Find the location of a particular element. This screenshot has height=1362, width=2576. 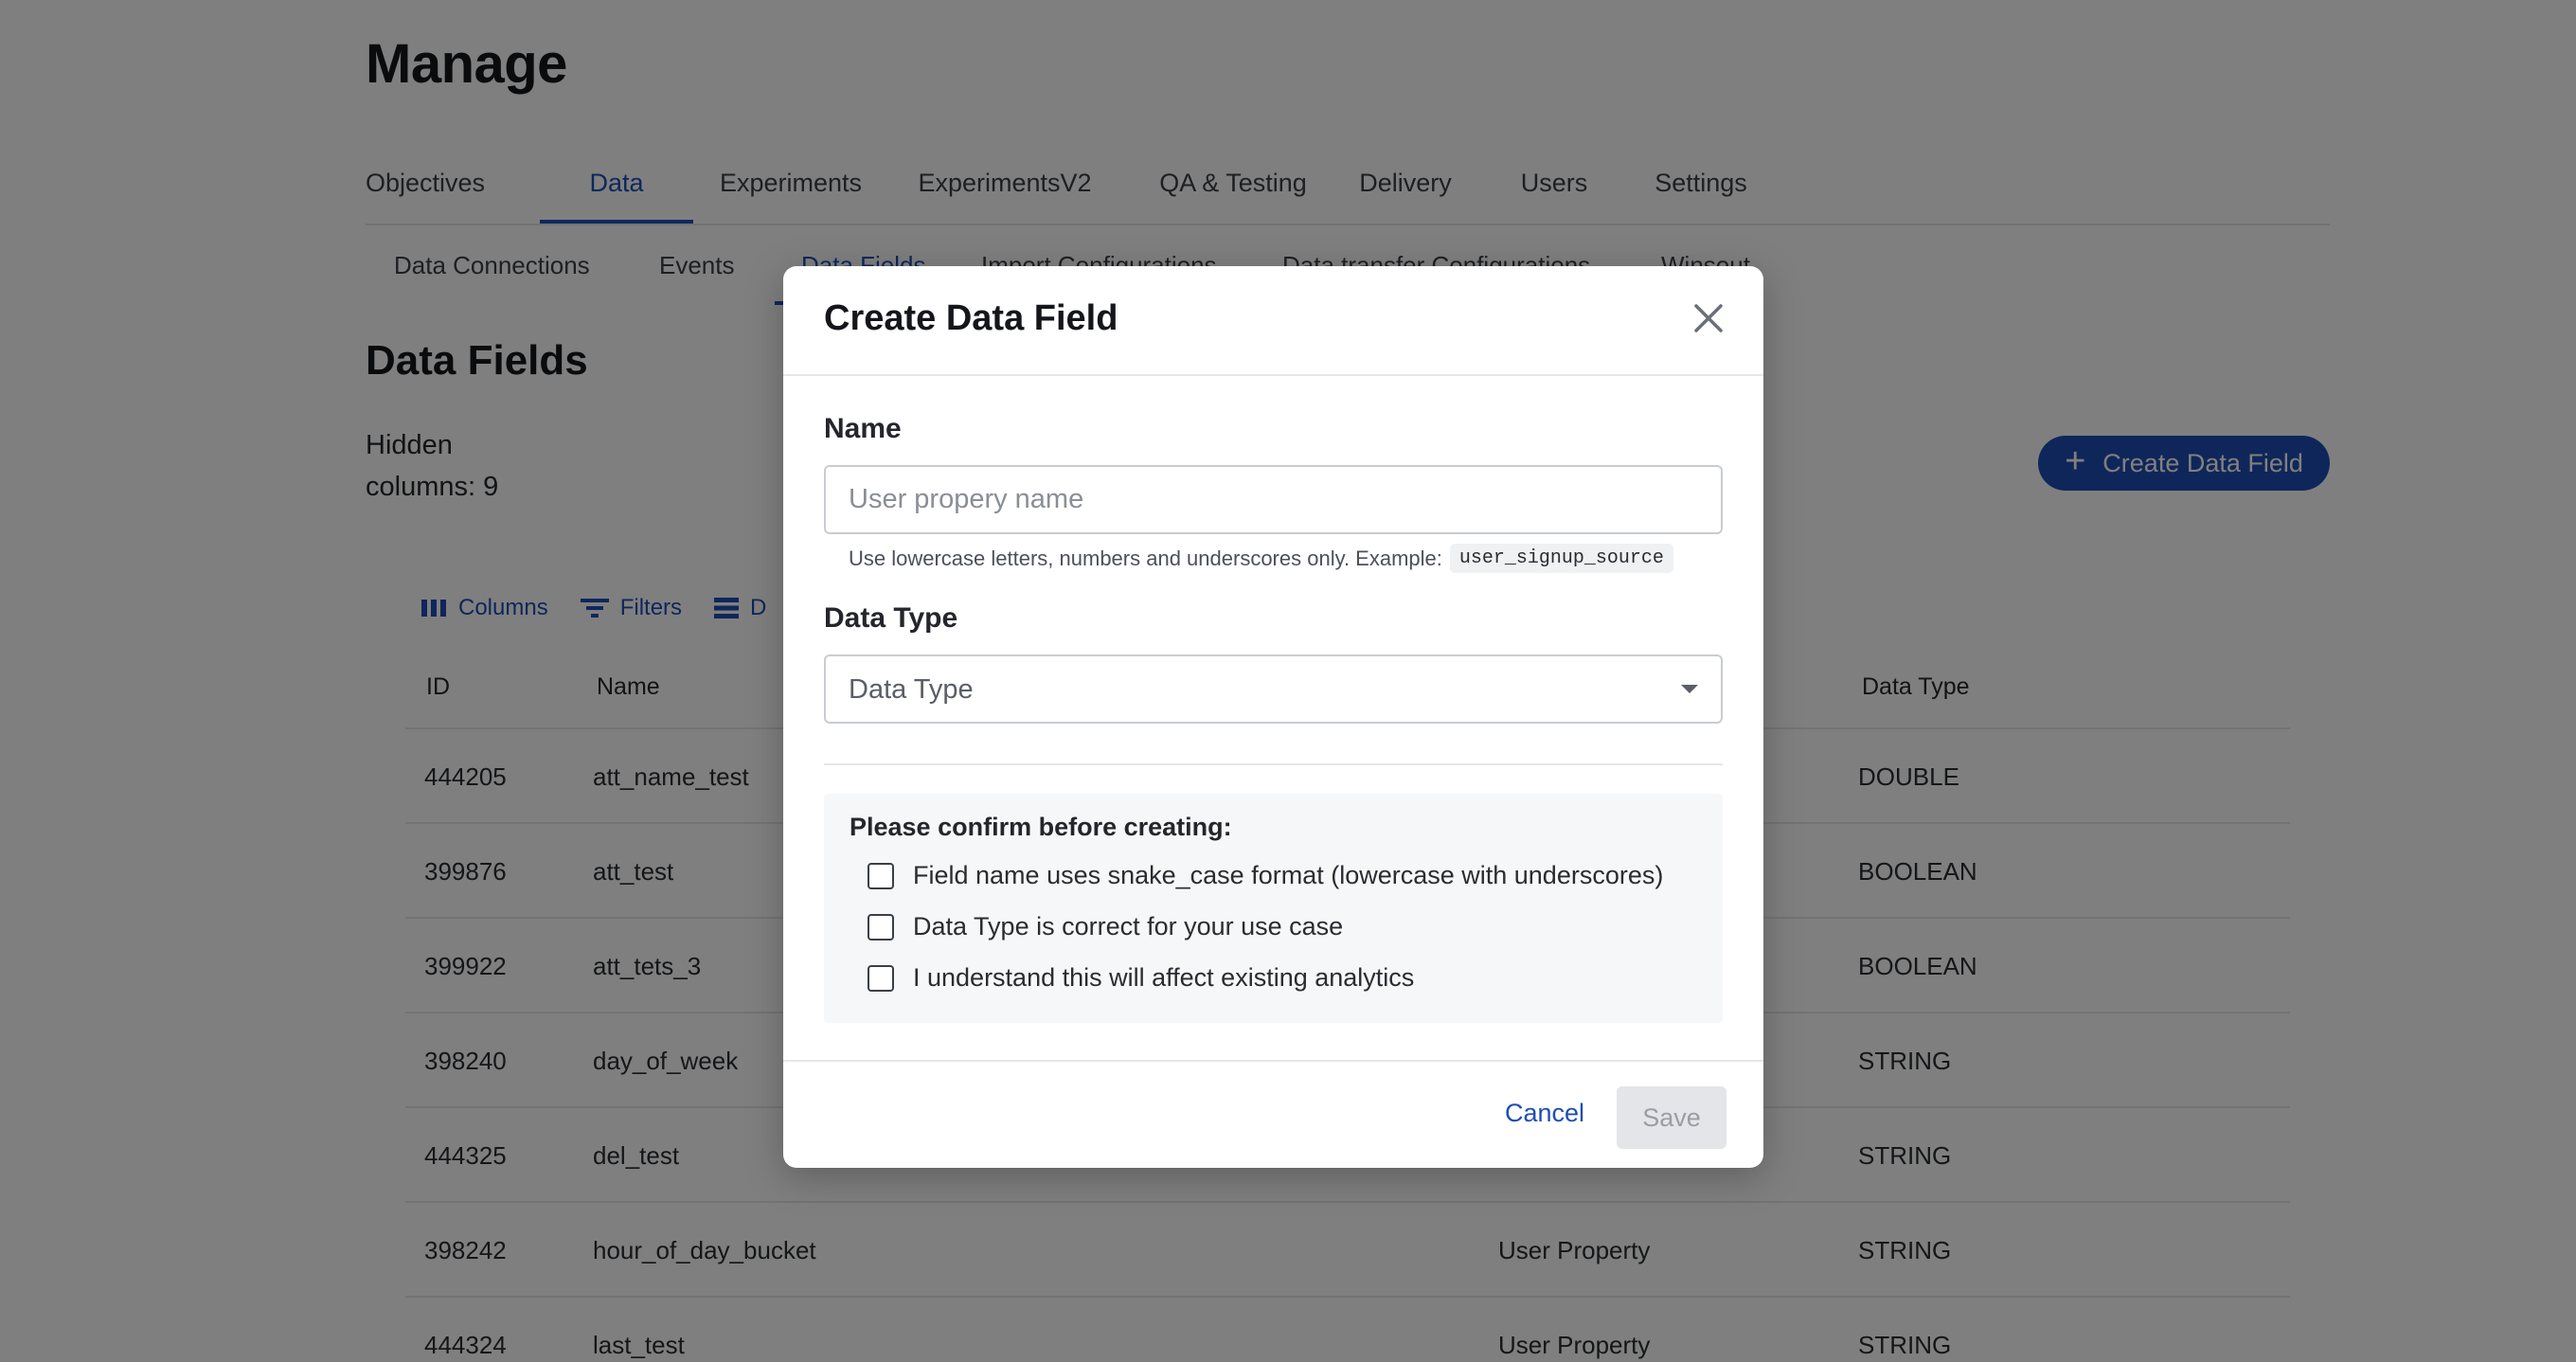

confirm-data-type-label: Data Type is correct for your use case is located at coordinates (1128, 926).